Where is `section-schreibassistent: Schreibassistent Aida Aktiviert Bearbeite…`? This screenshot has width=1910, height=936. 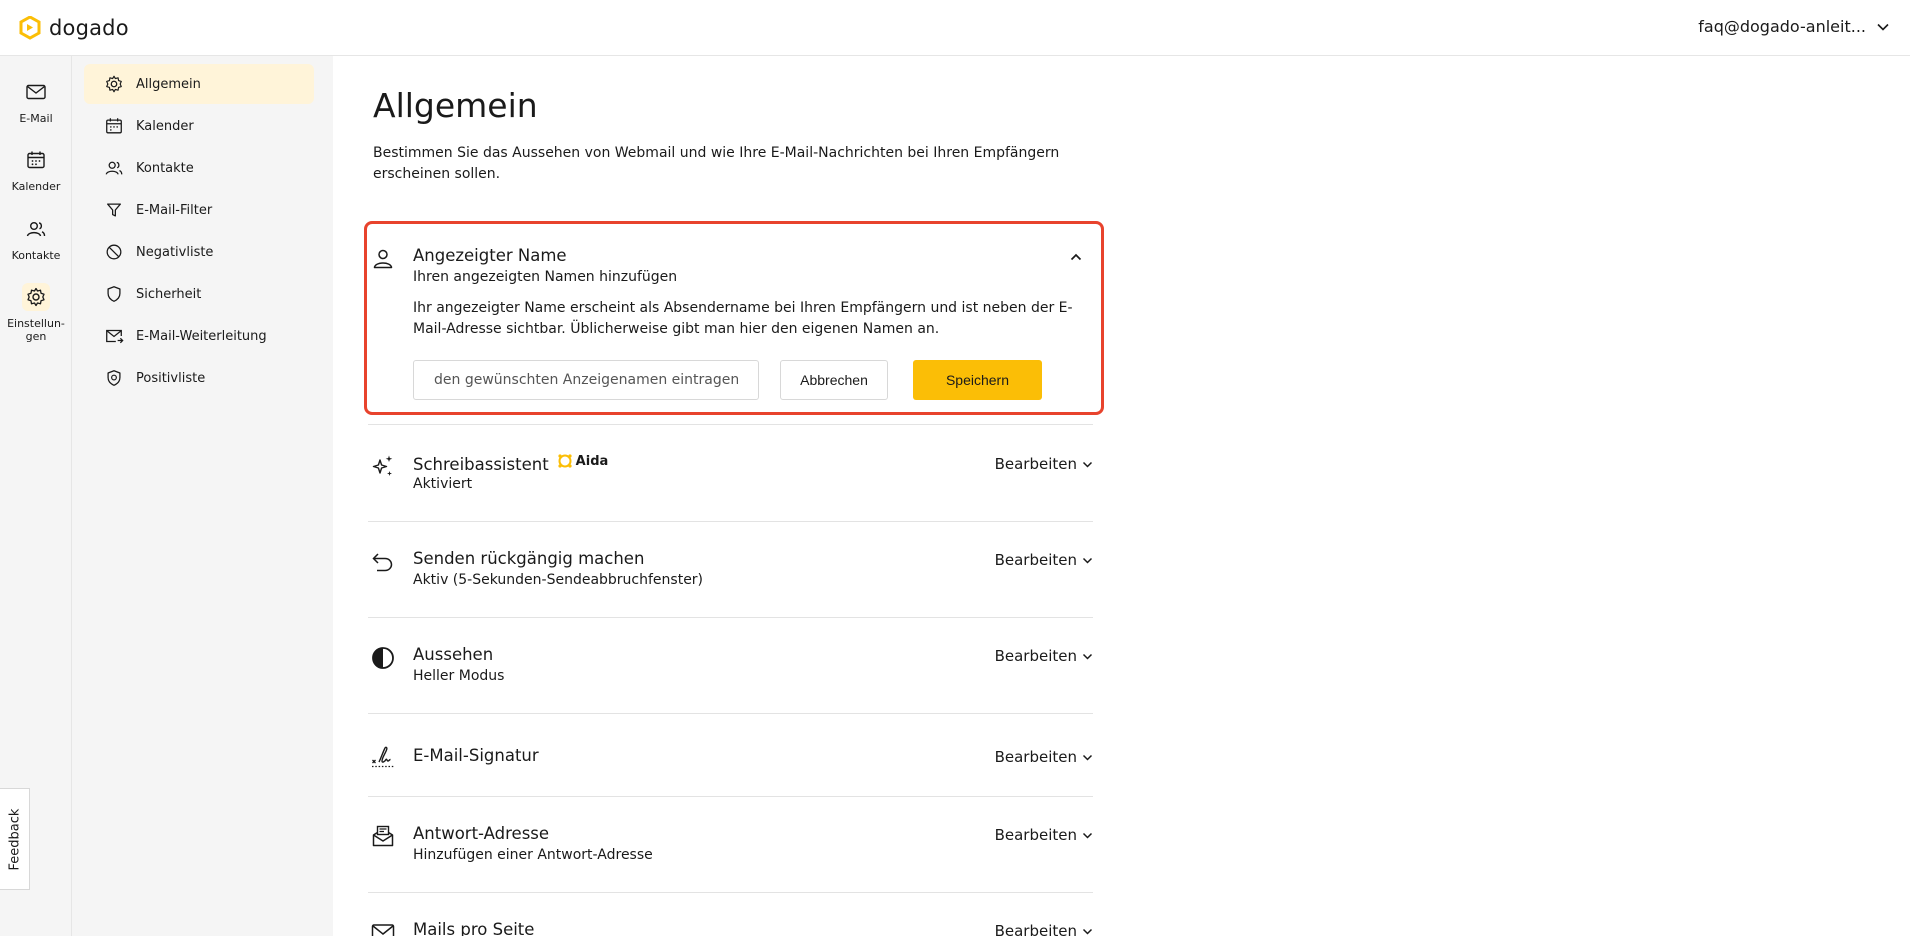
section-schreibassistent: Schreibassistent Aida Aktiviert Bearbeite… is located at coordinates (730, 478).